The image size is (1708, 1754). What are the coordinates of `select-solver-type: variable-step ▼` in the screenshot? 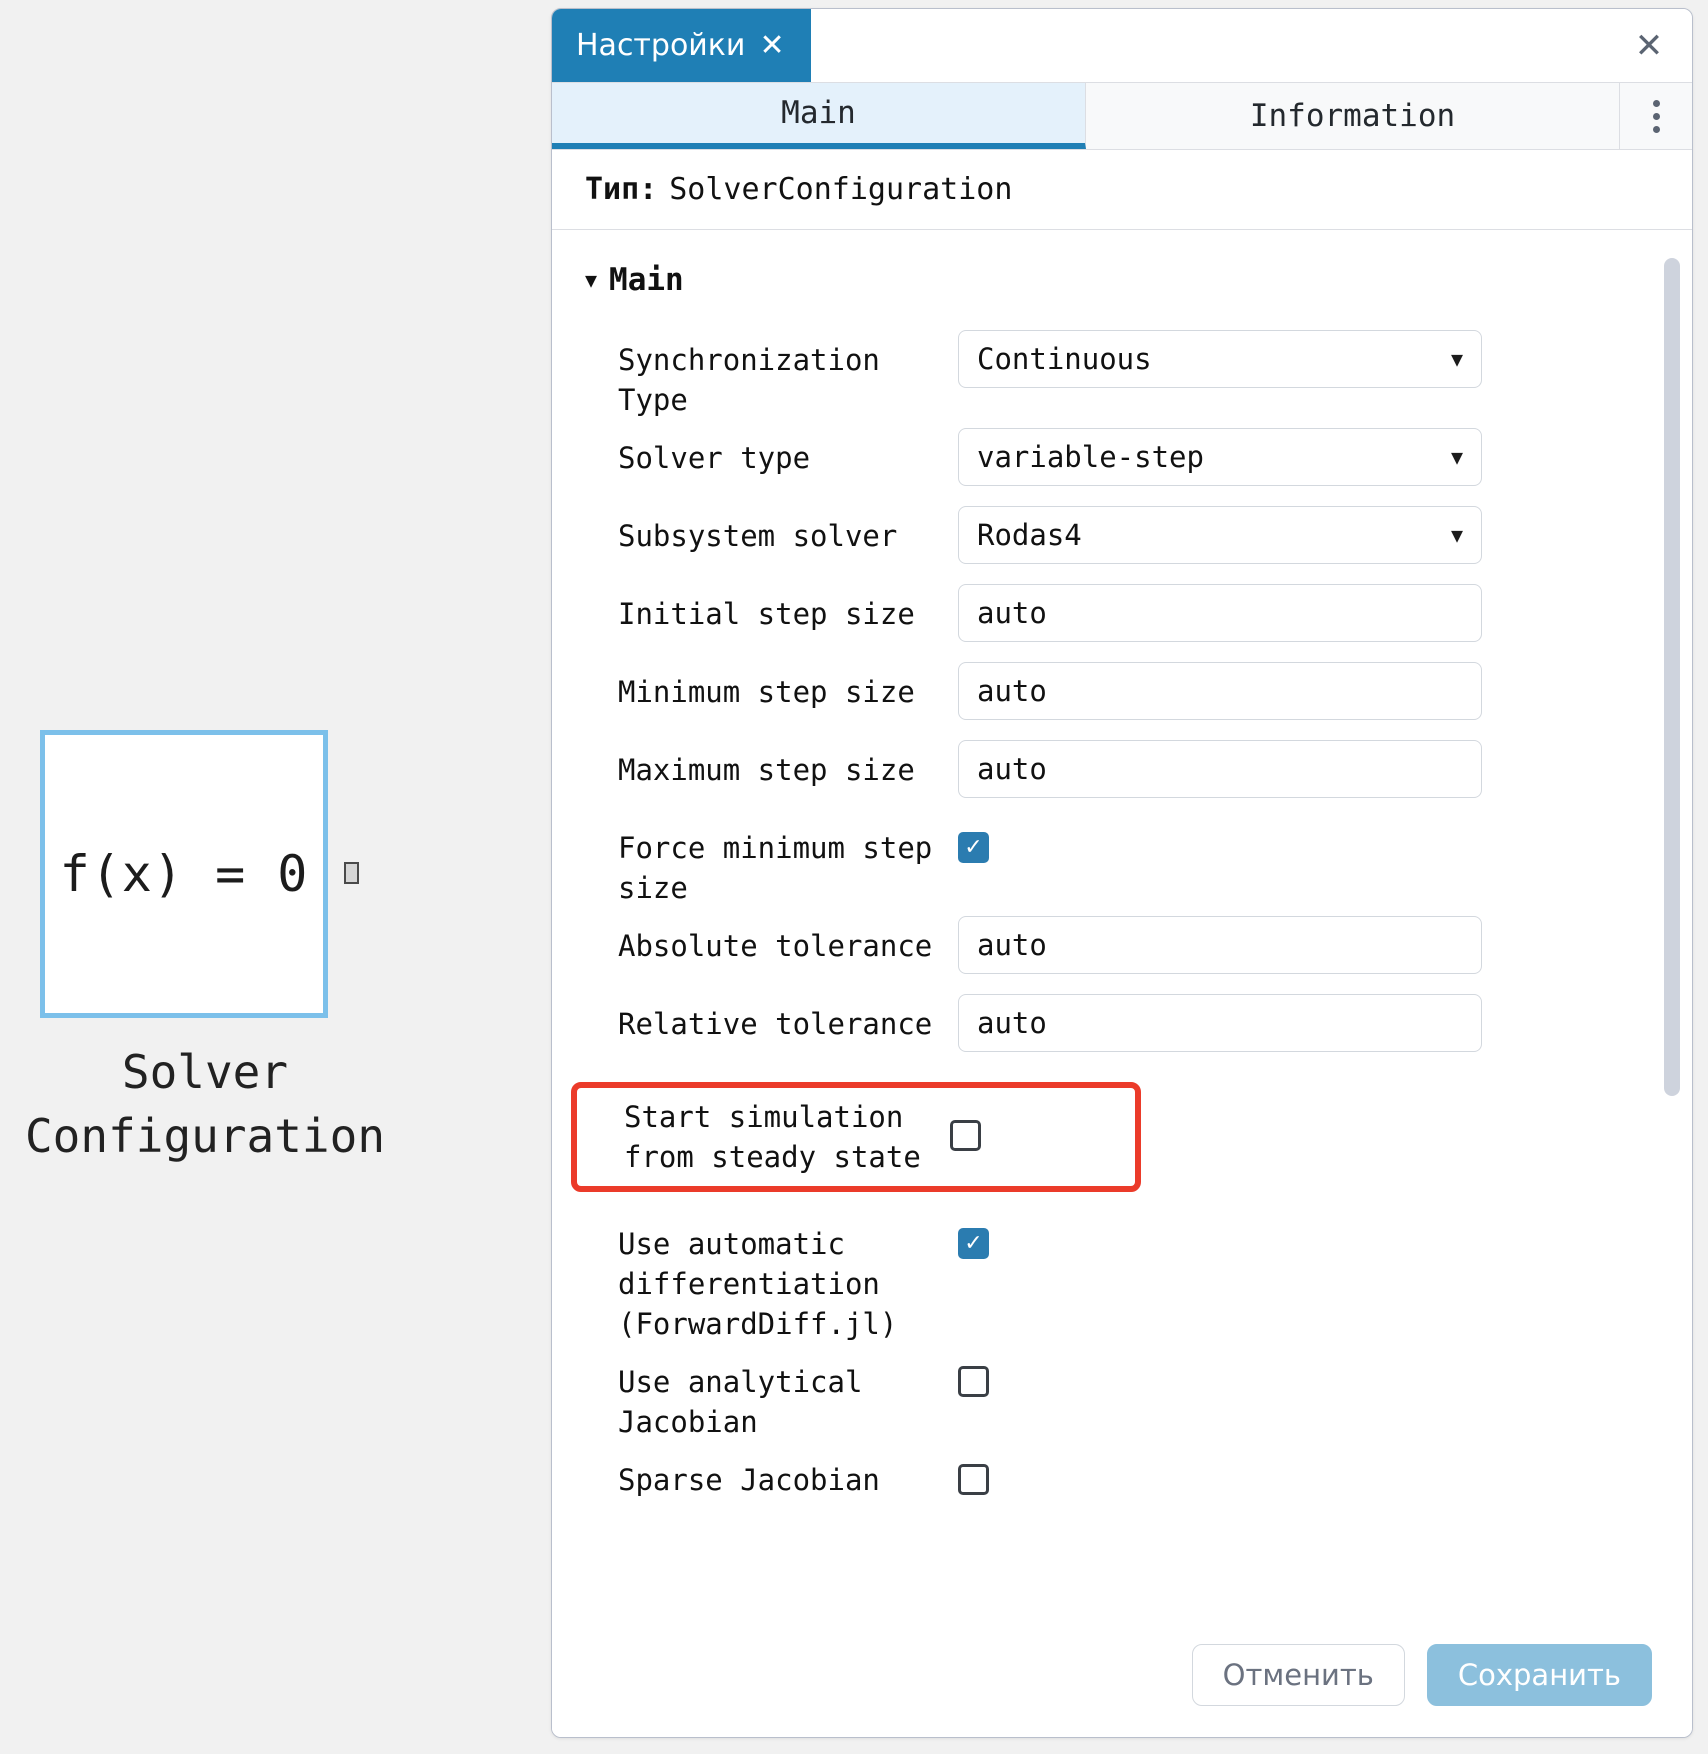 It's located at (1220, 457).